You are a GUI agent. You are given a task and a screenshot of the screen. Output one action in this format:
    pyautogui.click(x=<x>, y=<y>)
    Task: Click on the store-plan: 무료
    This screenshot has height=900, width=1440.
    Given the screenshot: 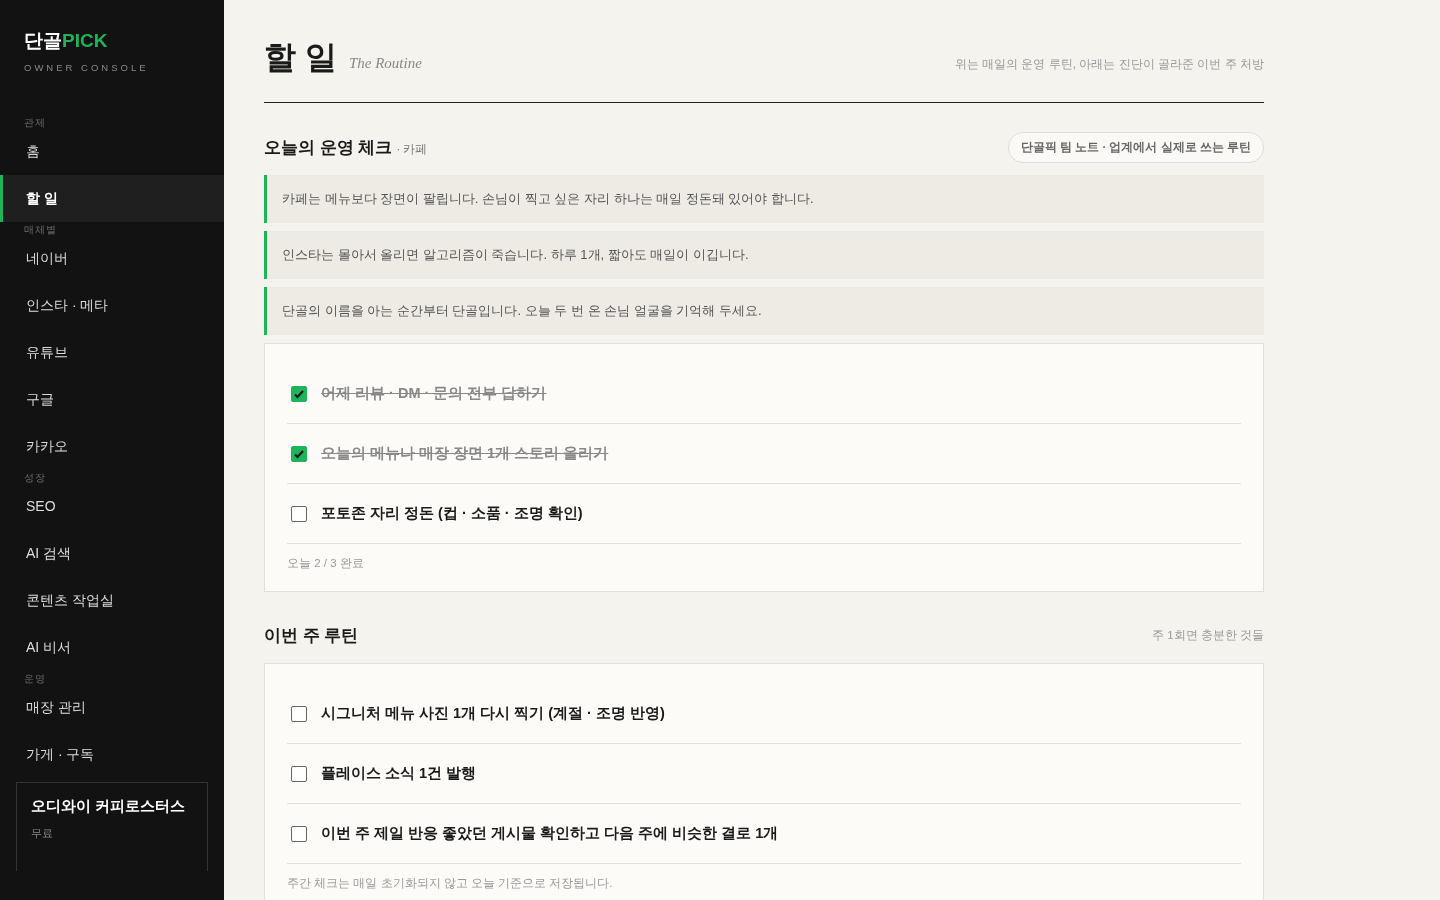 What is the action you would take?
    pyautogui.click(x=42, y=833)
    